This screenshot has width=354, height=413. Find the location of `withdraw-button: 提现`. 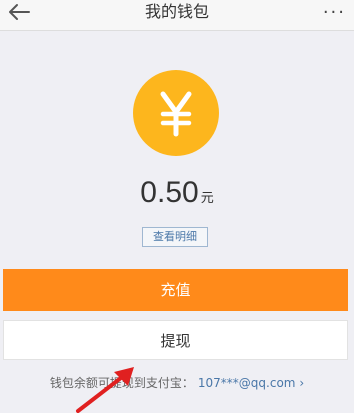

withdraw-button: 提现 is located at coordinates (175, 340).